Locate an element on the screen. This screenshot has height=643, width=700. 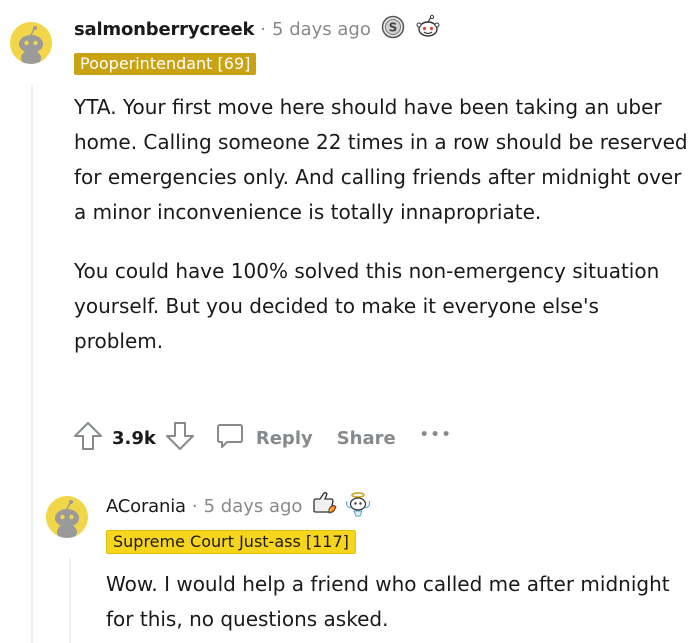
user-flair: Supreme Court Just-ass [117] is located at coordinates (231, 542).